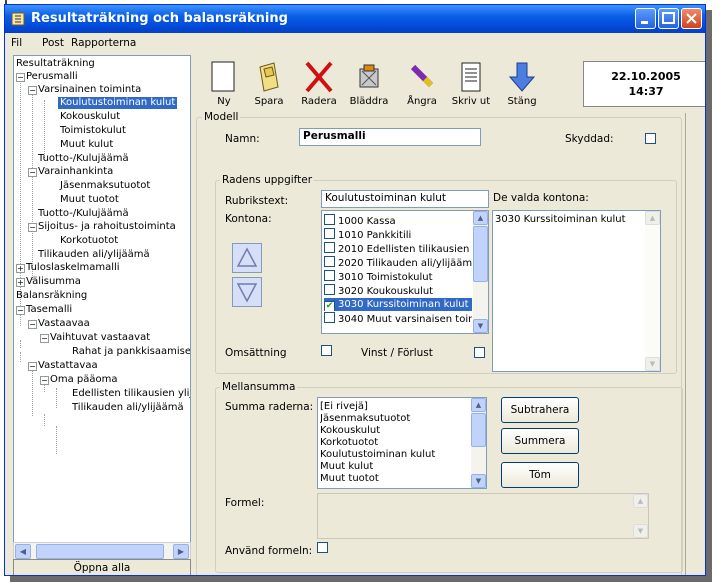 The image size is (720, 587). I want to click on browse-button: Bläddra, so click(369, 84).